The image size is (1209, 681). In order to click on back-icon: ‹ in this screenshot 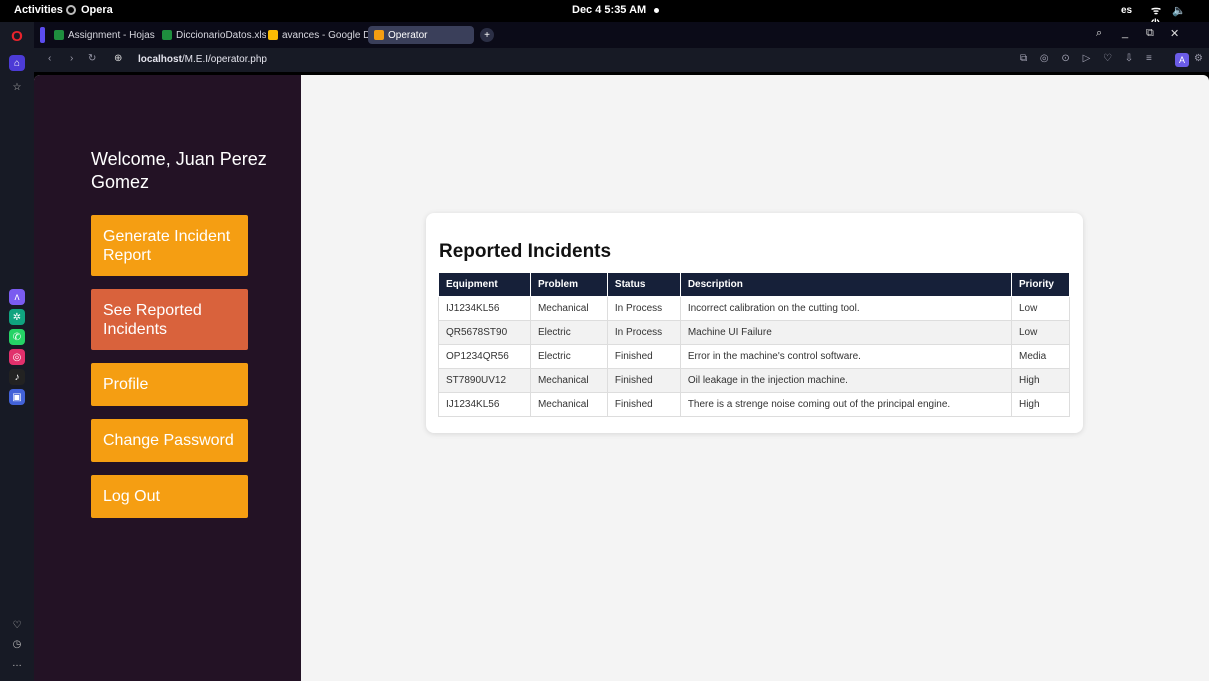, I will do `click(49, 58)`.